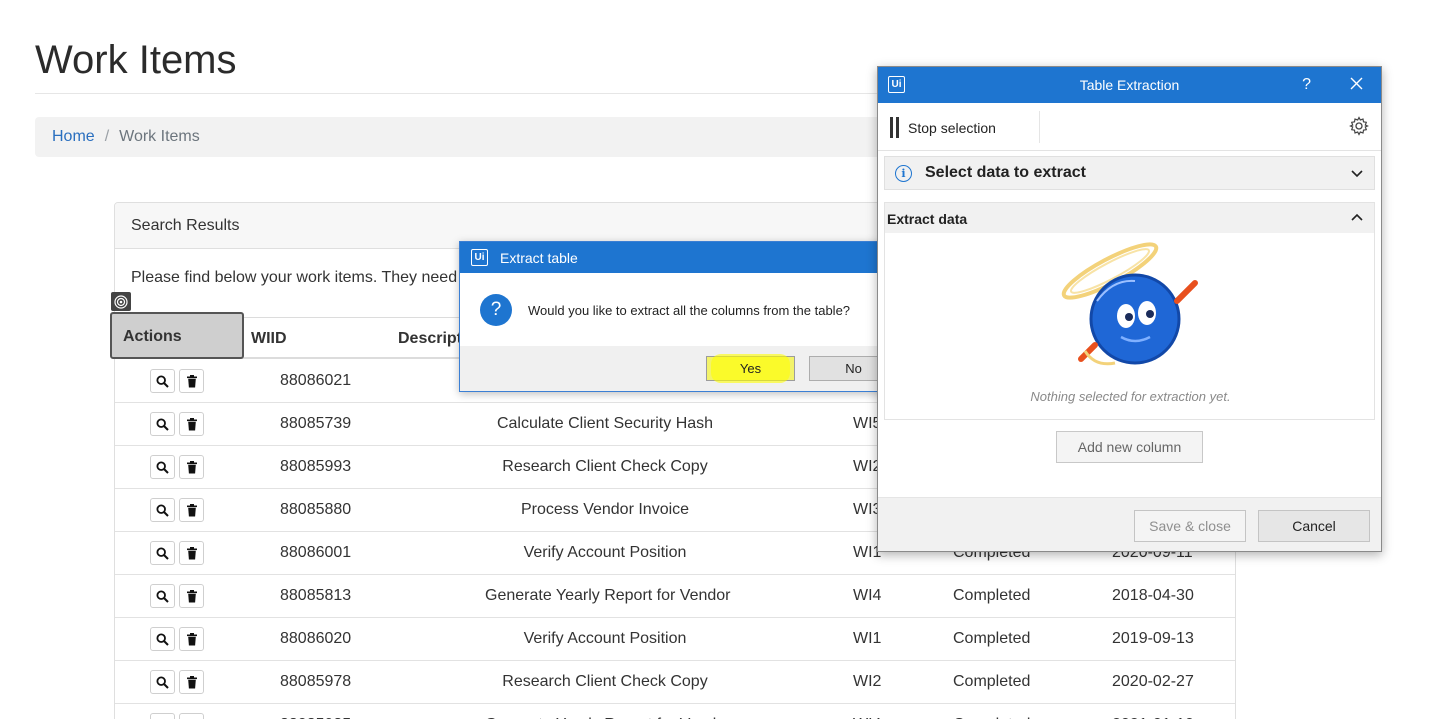 The width and height of the screenshot is (1438, 719). What do you see at coordinates (316, 638) in the screenshot?
I see `cell-wiid: 88086020` at bounding box center [316, 638].